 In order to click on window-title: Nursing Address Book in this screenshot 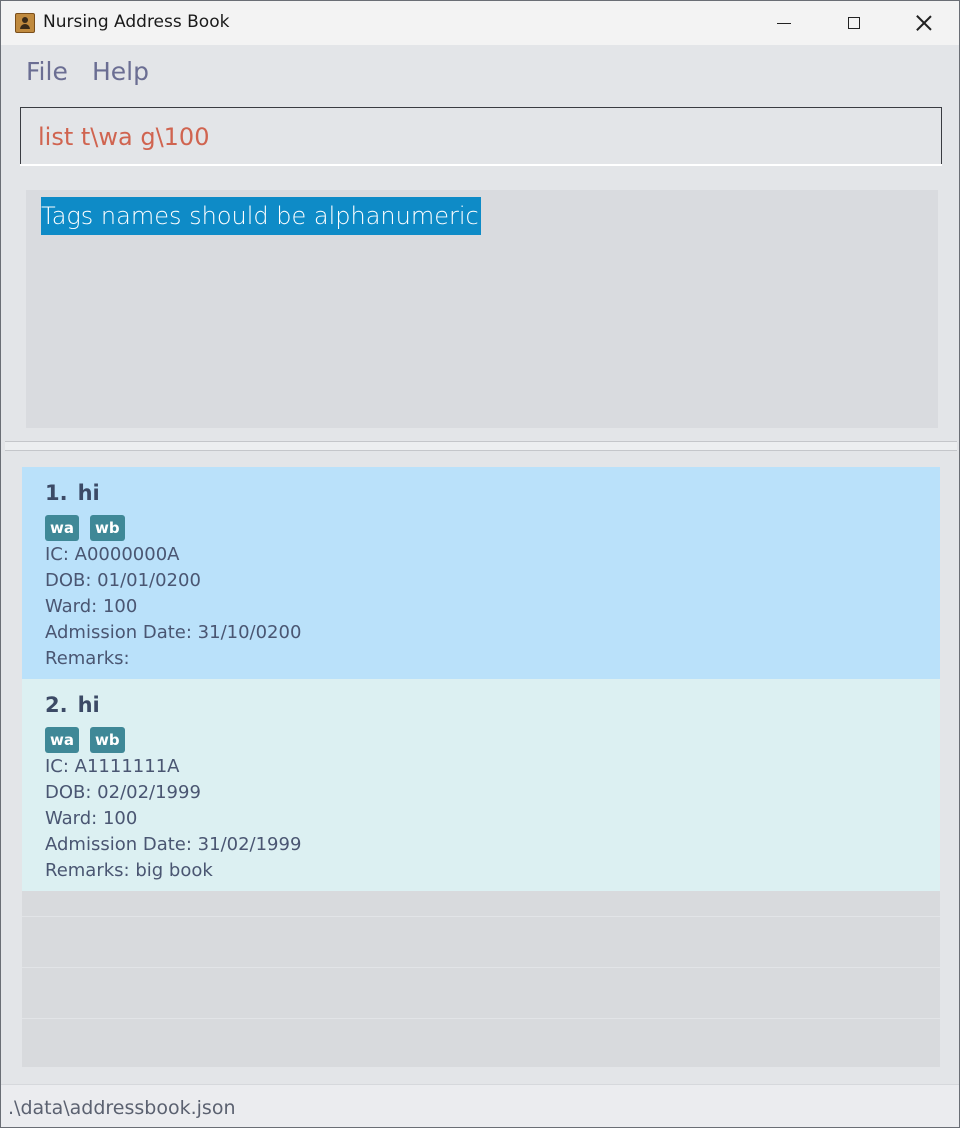, I will do `click(136, 22)`.